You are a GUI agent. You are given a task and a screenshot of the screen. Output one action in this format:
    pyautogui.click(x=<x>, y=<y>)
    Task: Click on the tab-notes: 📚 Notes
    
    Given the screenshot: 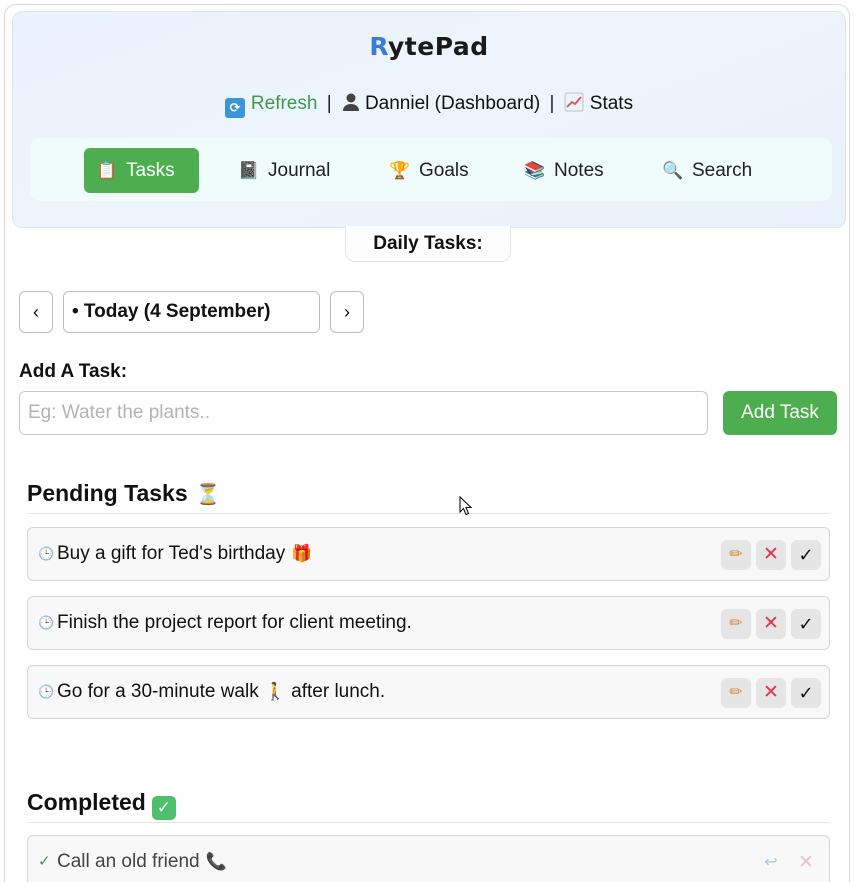 What is the action you would take?
    pyautogui.click(x=565, y=170)
    